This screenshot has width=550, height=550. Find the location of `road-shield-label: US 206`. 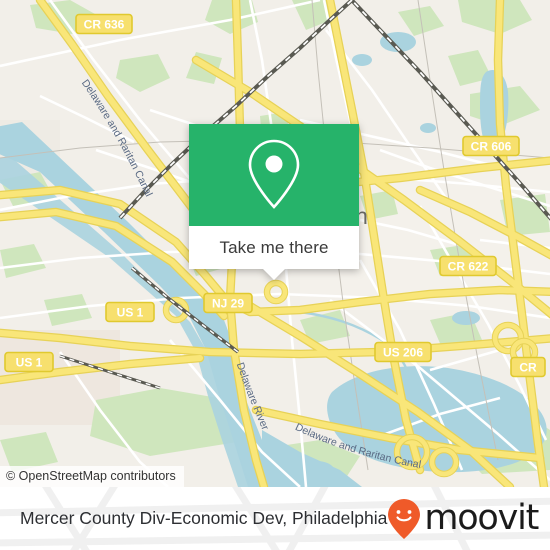

road-shield-label: US 206 is located at coordinates (403, 353).